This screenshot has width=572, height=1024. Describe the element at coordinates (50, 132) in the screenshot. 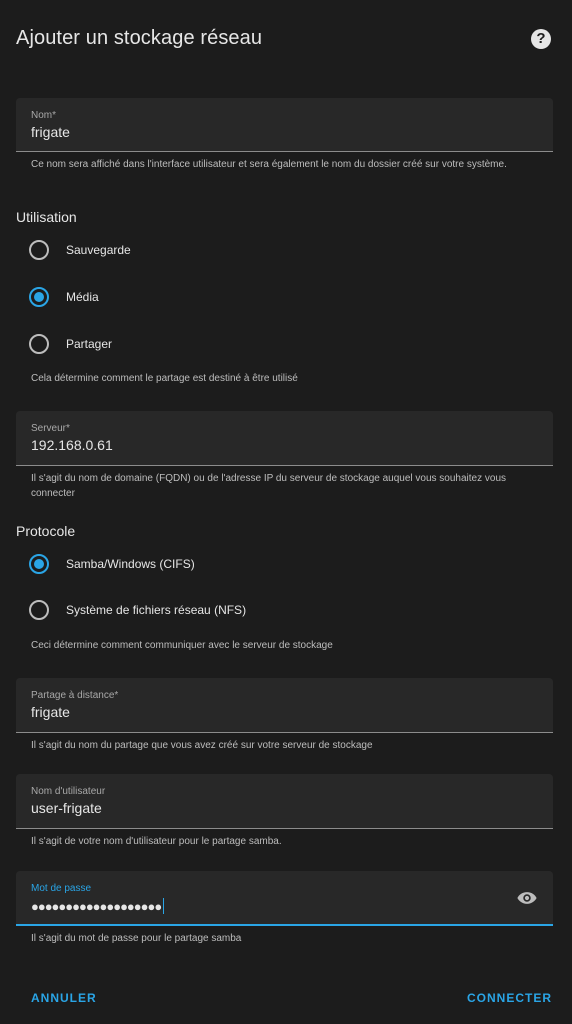

I see `name-field-value: frigate` at that location.